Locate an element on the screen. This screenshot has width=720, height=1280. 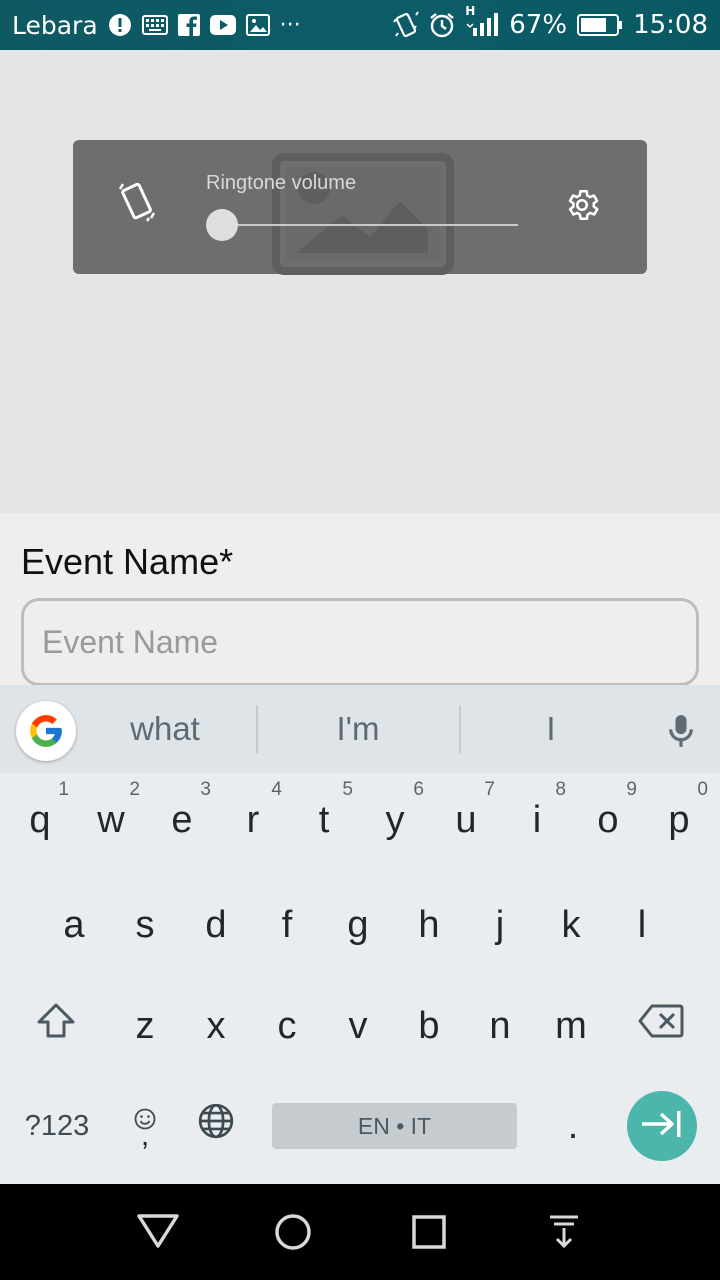
key-h: h is located at coordinates (429, 925).